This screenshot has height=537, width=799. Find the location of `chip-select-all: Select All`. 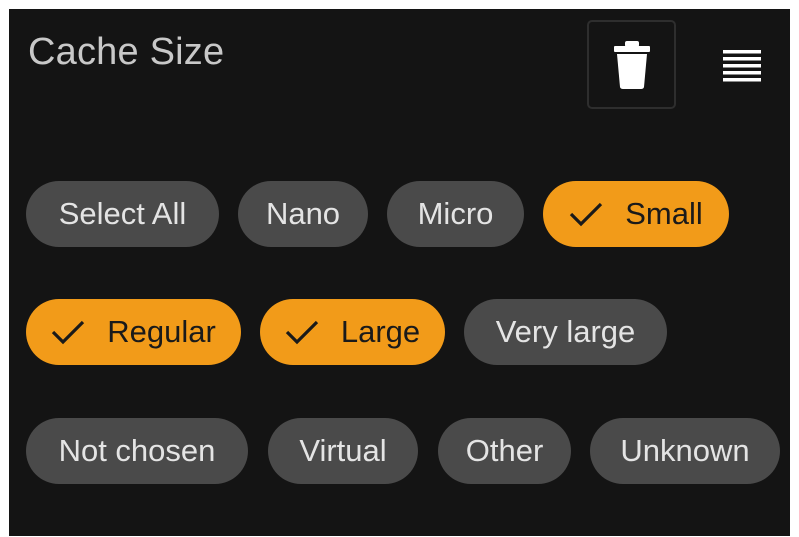

chip-select-all: Select All is located at coordinates (122, 214).